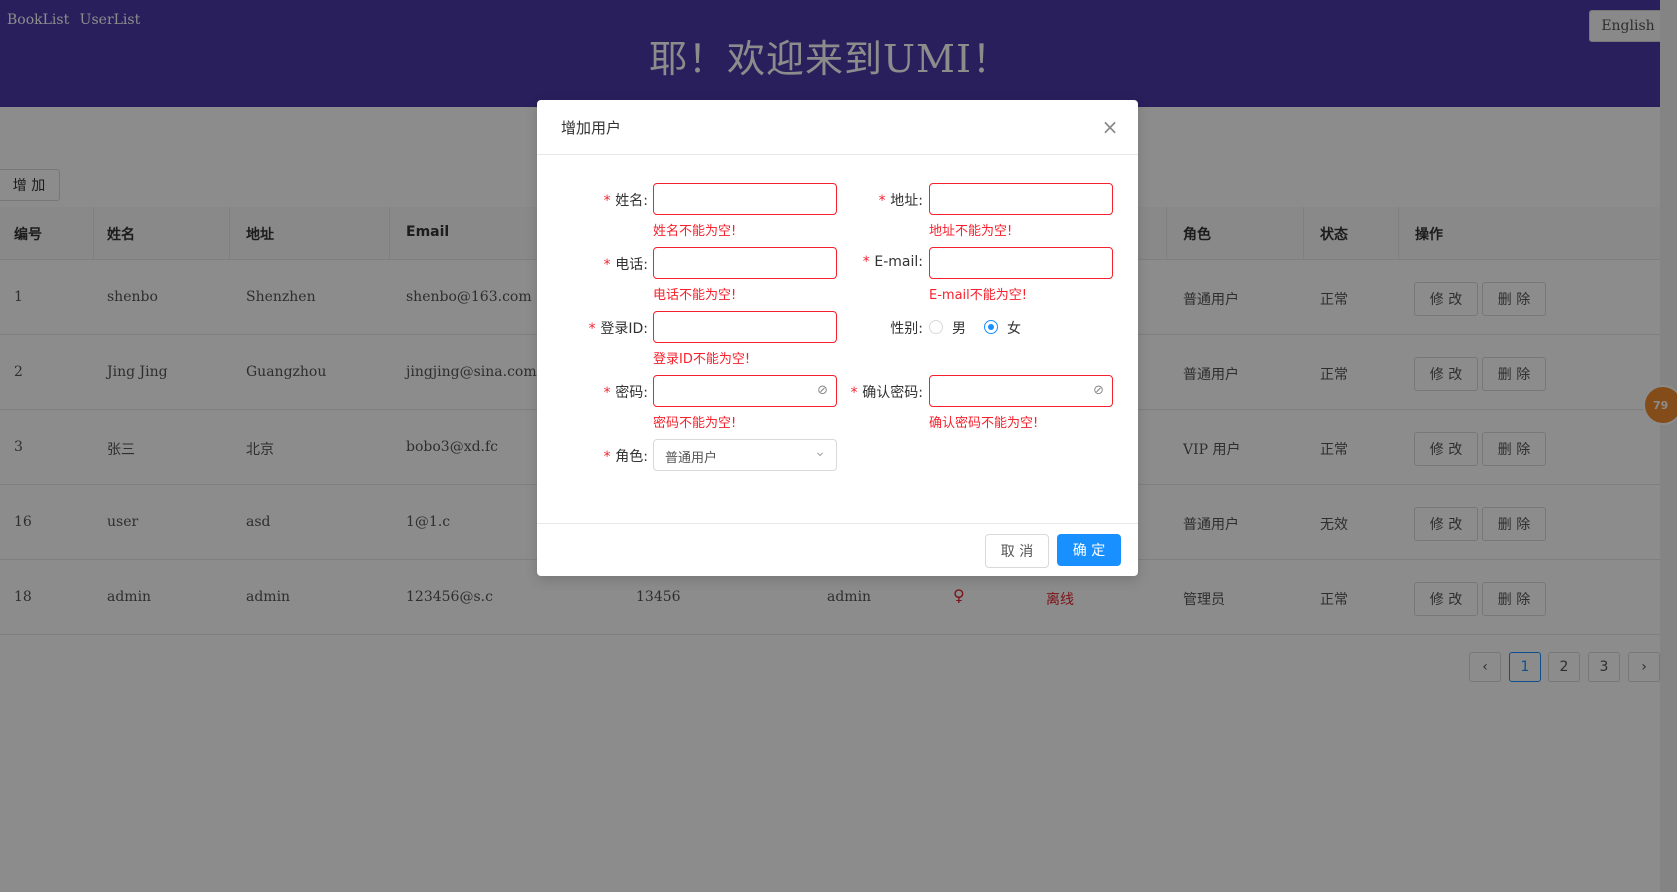  What do you see at coordinates (625, 393) in the screenshot?
I see `password-label: * 密码:` at bounding box center [625, 393].